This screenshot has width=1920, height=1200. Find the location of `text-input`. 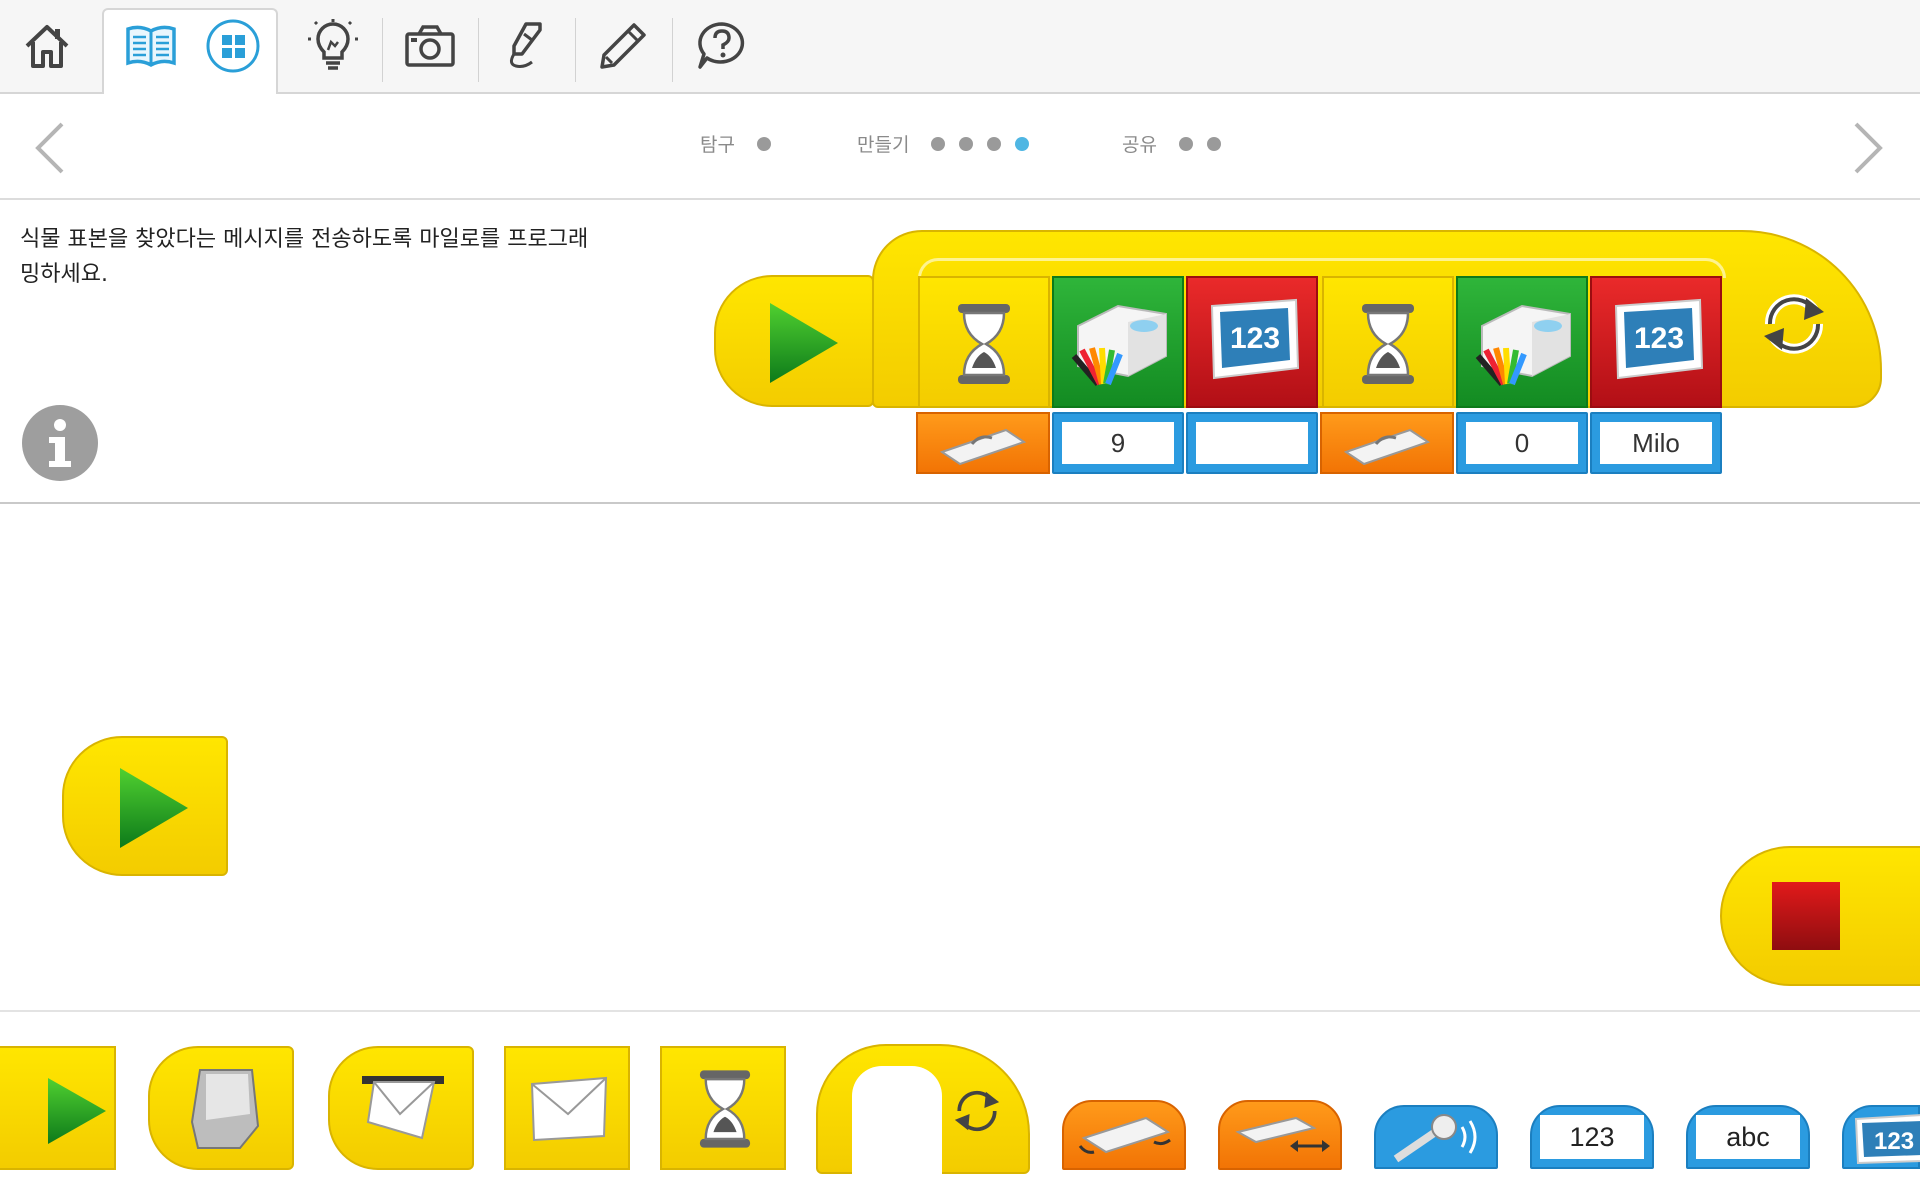

text-input is located at coordinates (1252, 443).